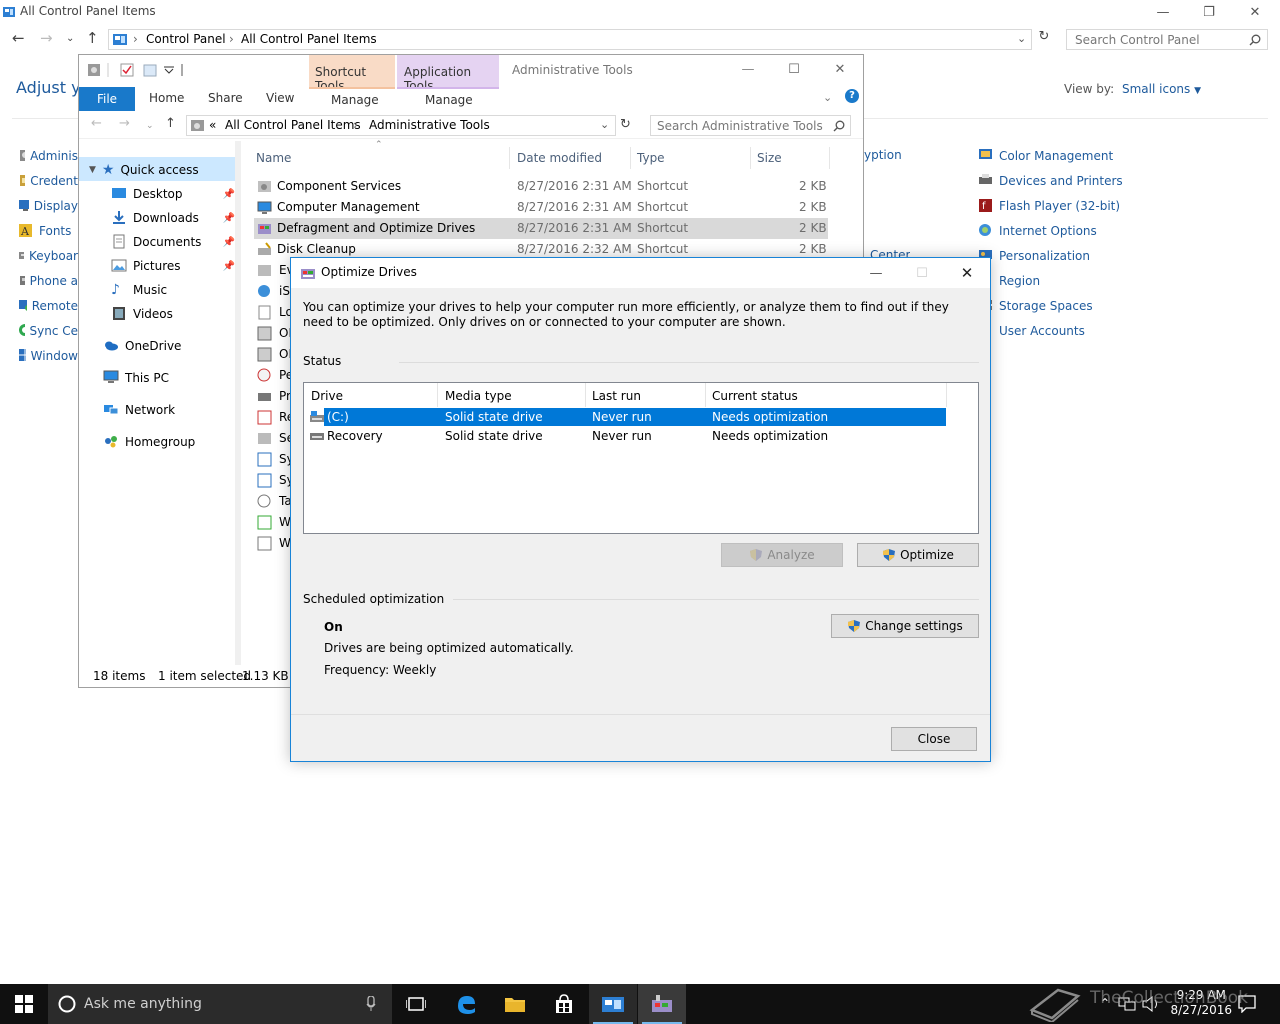  I want to click on taskbar-edge, so click(466, 1004).